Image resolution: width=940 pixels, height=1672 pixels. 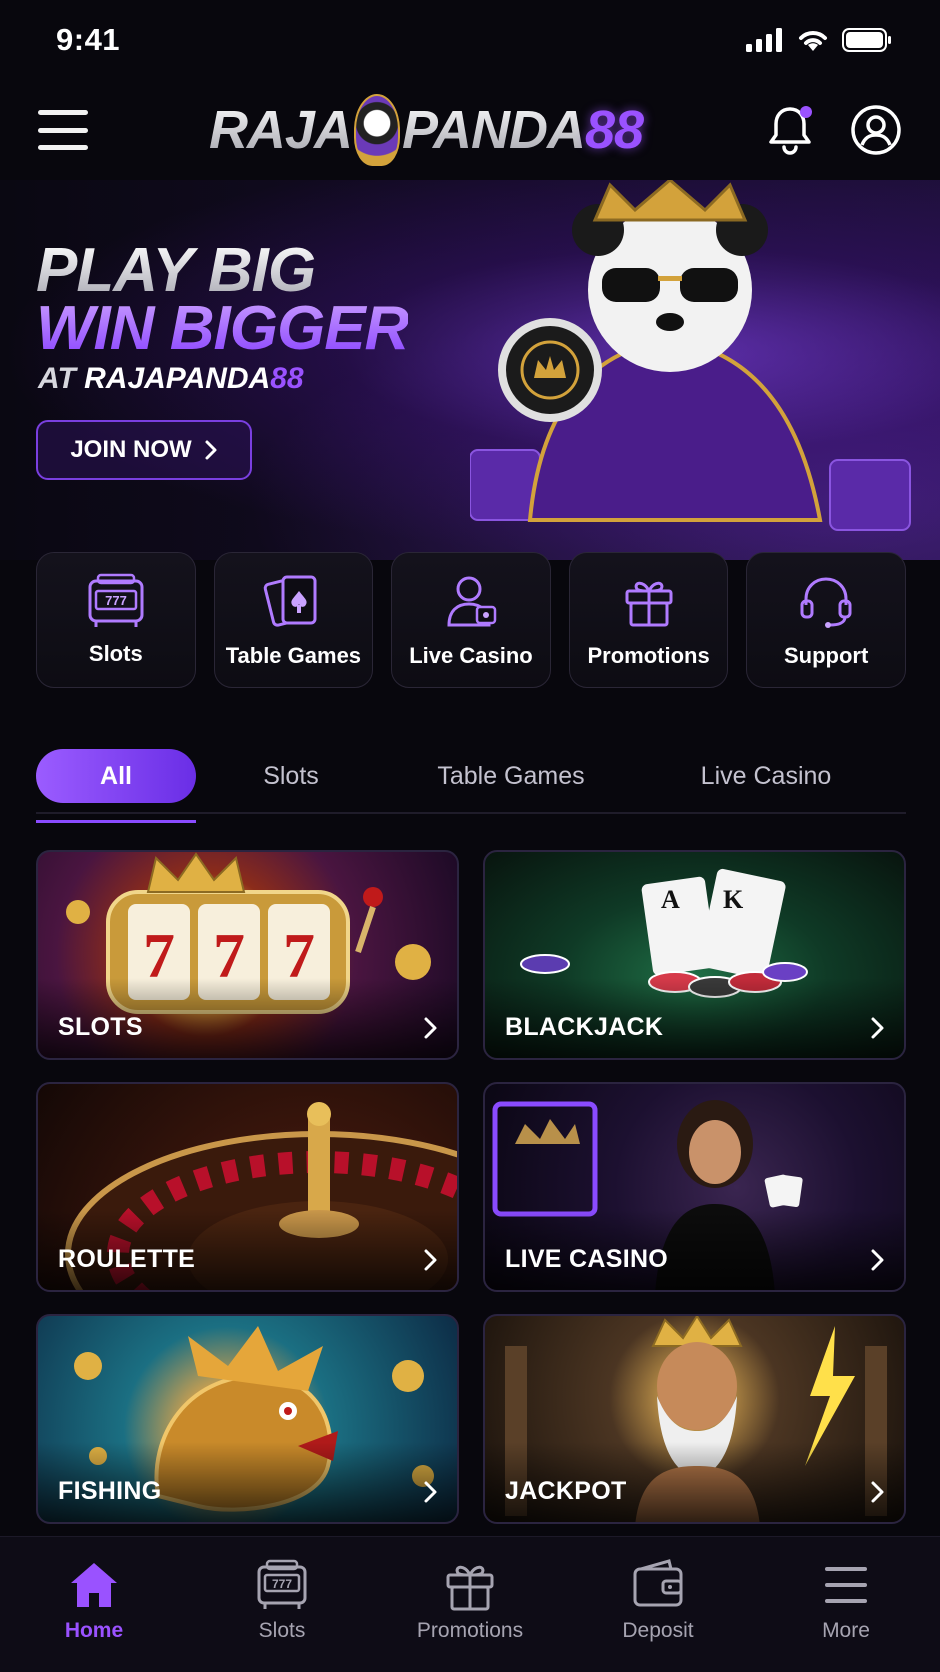 I want to click on playing-card-icon, so click(x=290, y=601).